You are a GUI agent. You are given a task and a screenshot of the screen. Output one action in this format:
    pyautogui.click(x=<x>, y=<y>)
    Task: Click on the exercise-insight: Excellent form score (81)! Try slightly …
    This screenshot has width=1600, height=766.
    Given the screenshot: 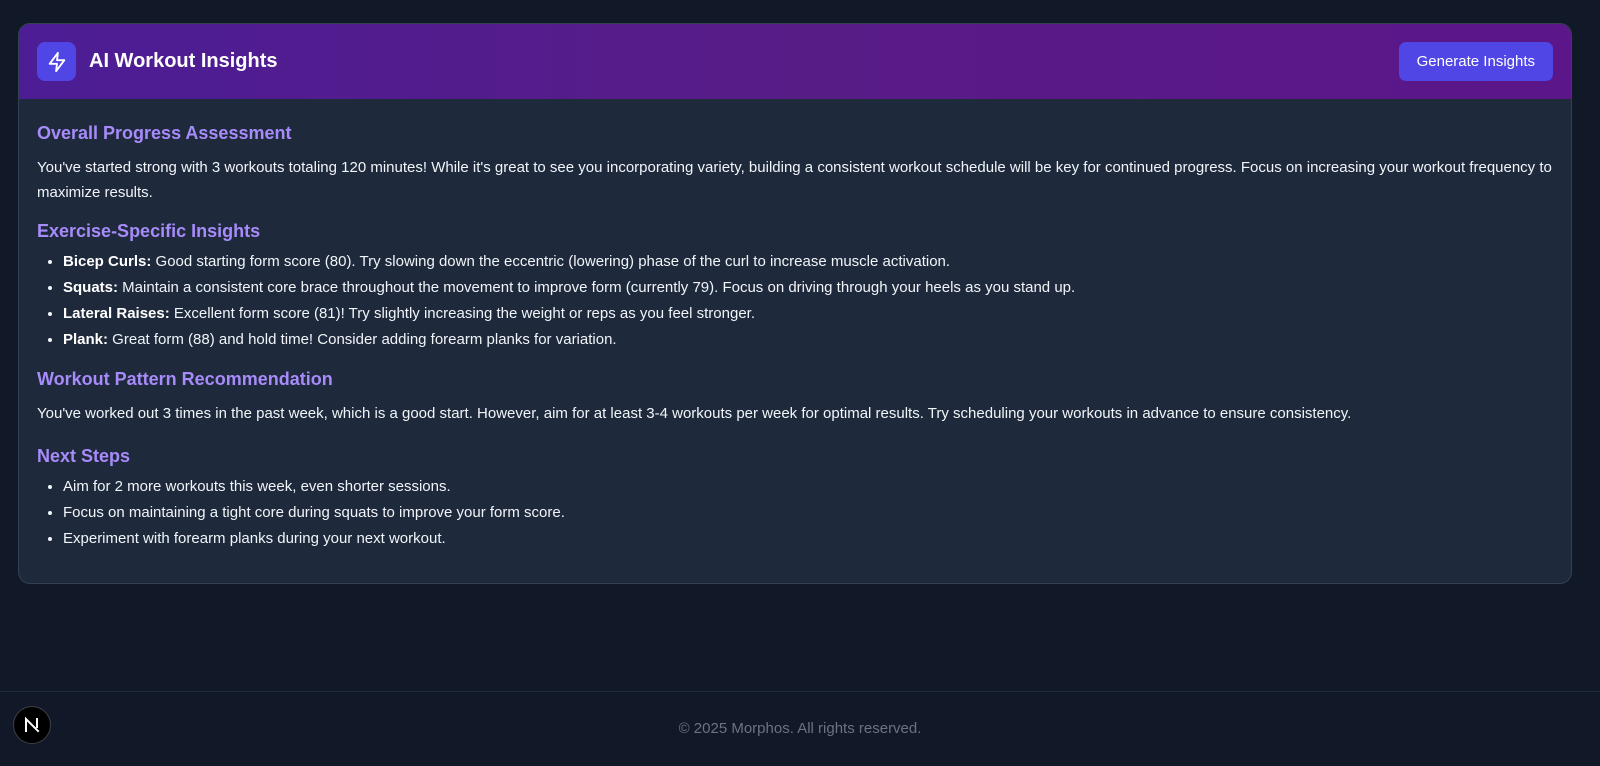 What is the action you would take?
    pyautogui.click(x=462, y=313)
    